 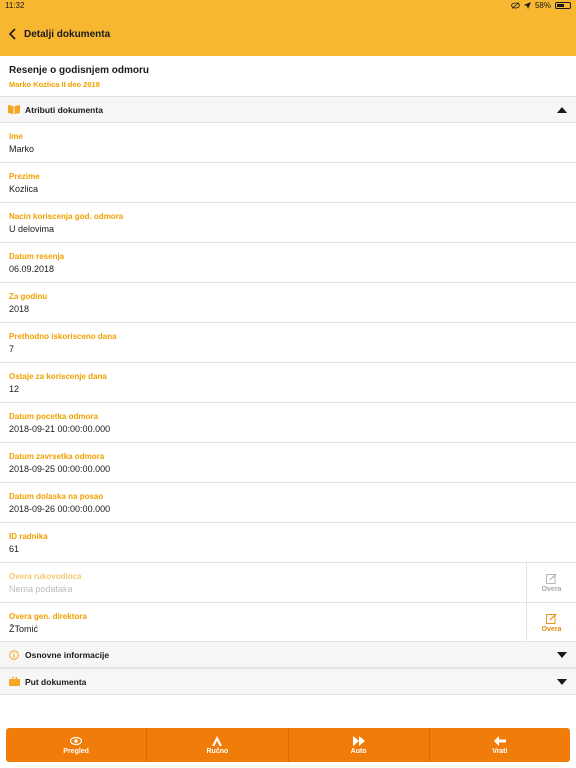 I want to click on tab-label: Auto, so click(x=358, y=751).